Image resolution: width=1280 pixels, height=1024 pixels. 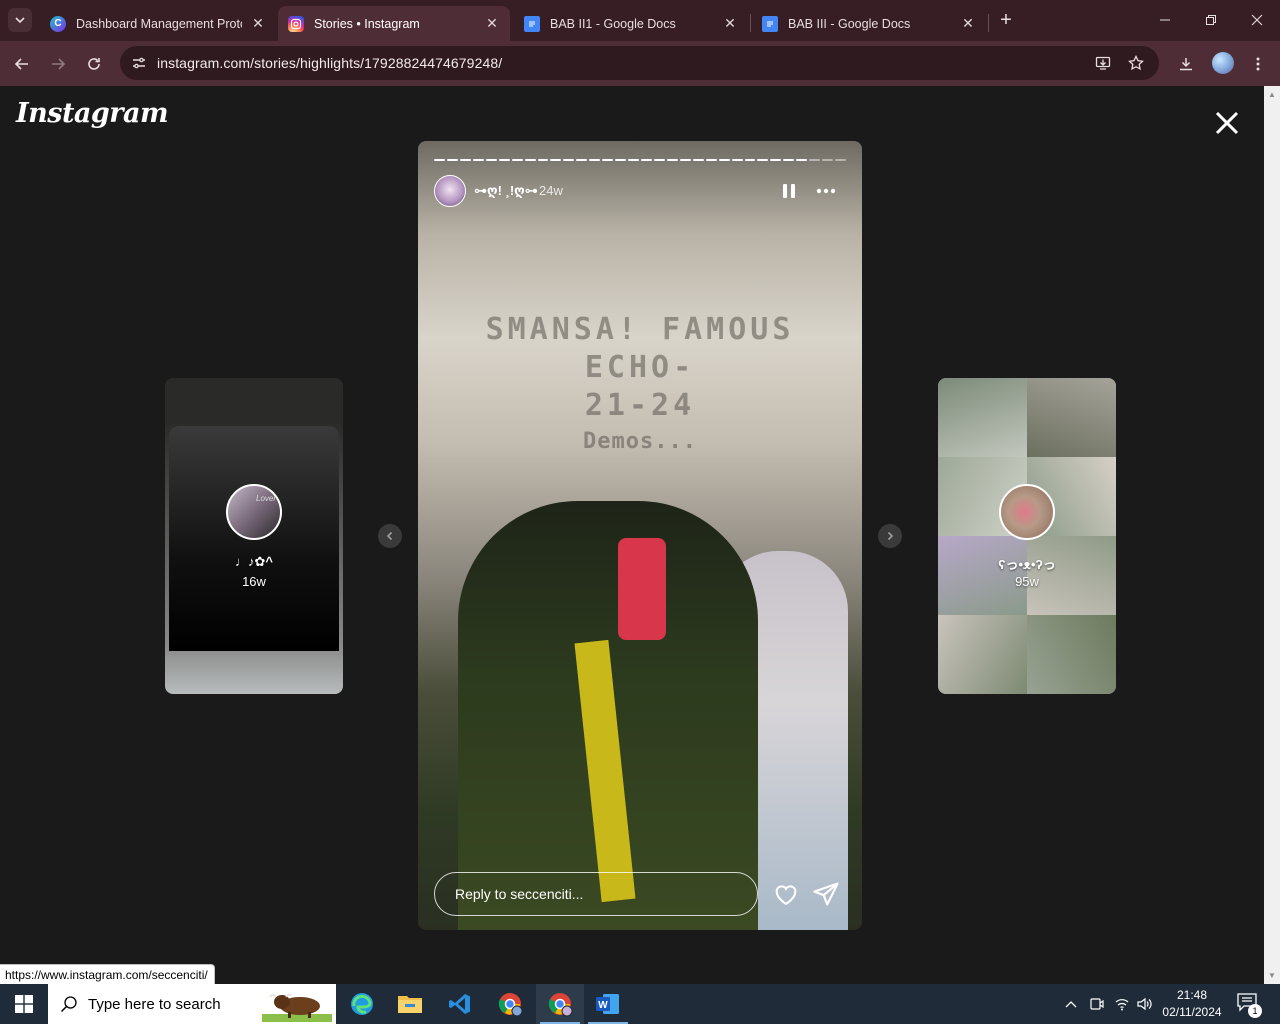 I want to click on forward-button, so click(x=58, y=64).